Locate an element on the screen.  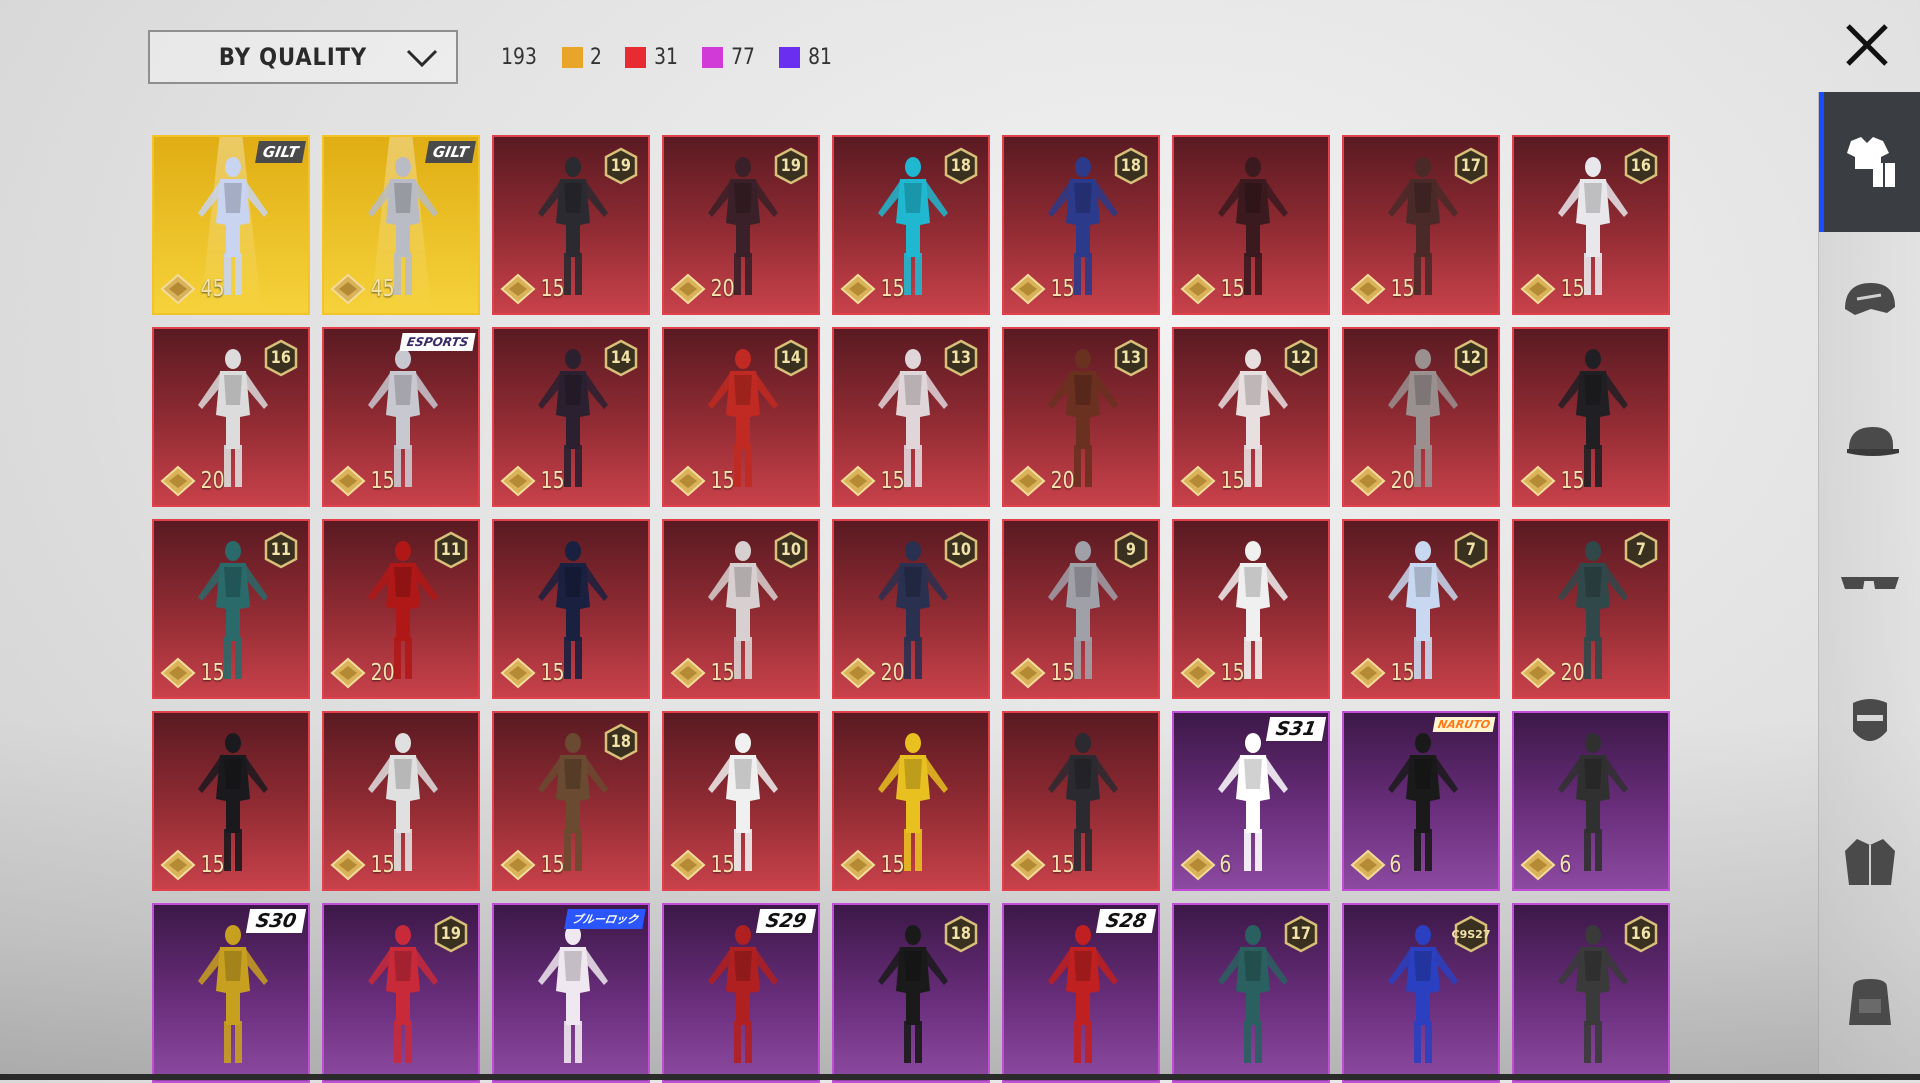
outfit-card: S30 is located at coordinates (231, 993).